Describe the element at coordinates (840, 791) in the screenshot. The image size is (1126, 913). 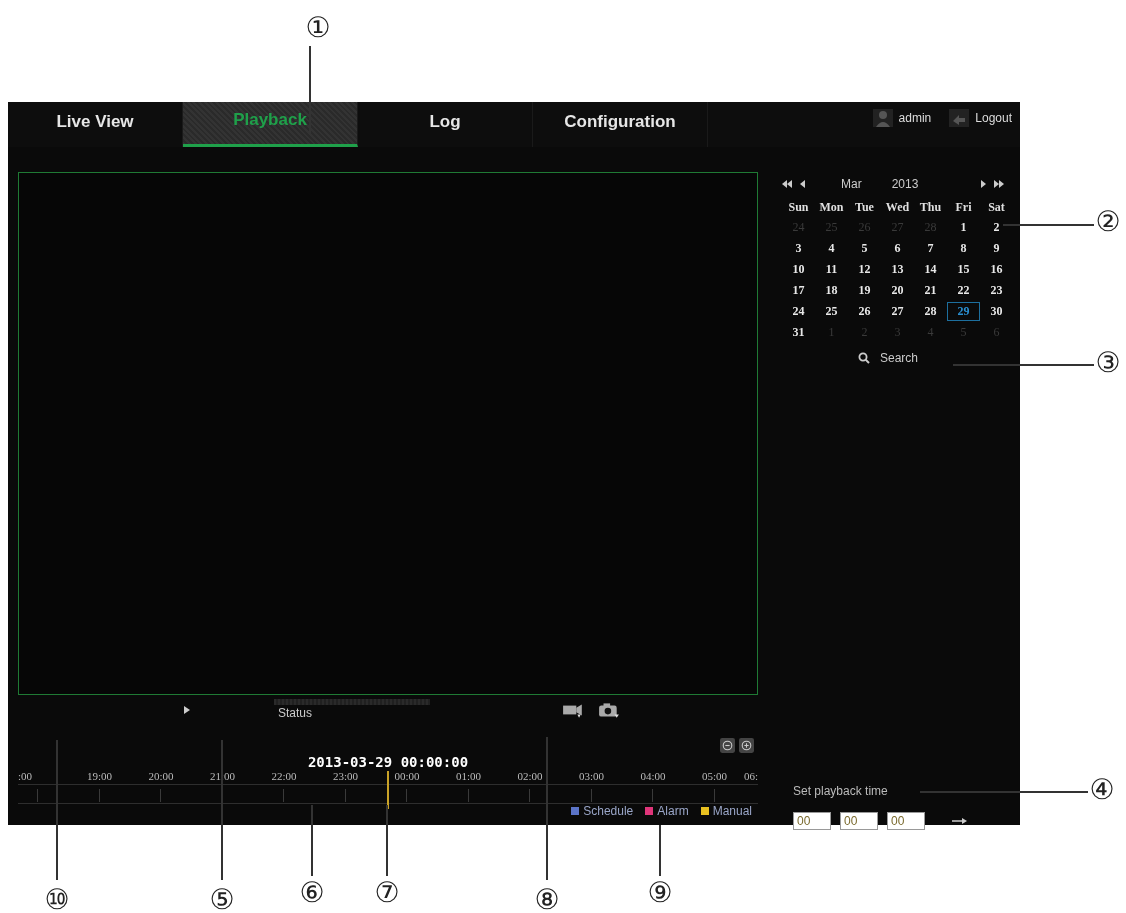
I see `playback-time-label: Set playback time` at that location.